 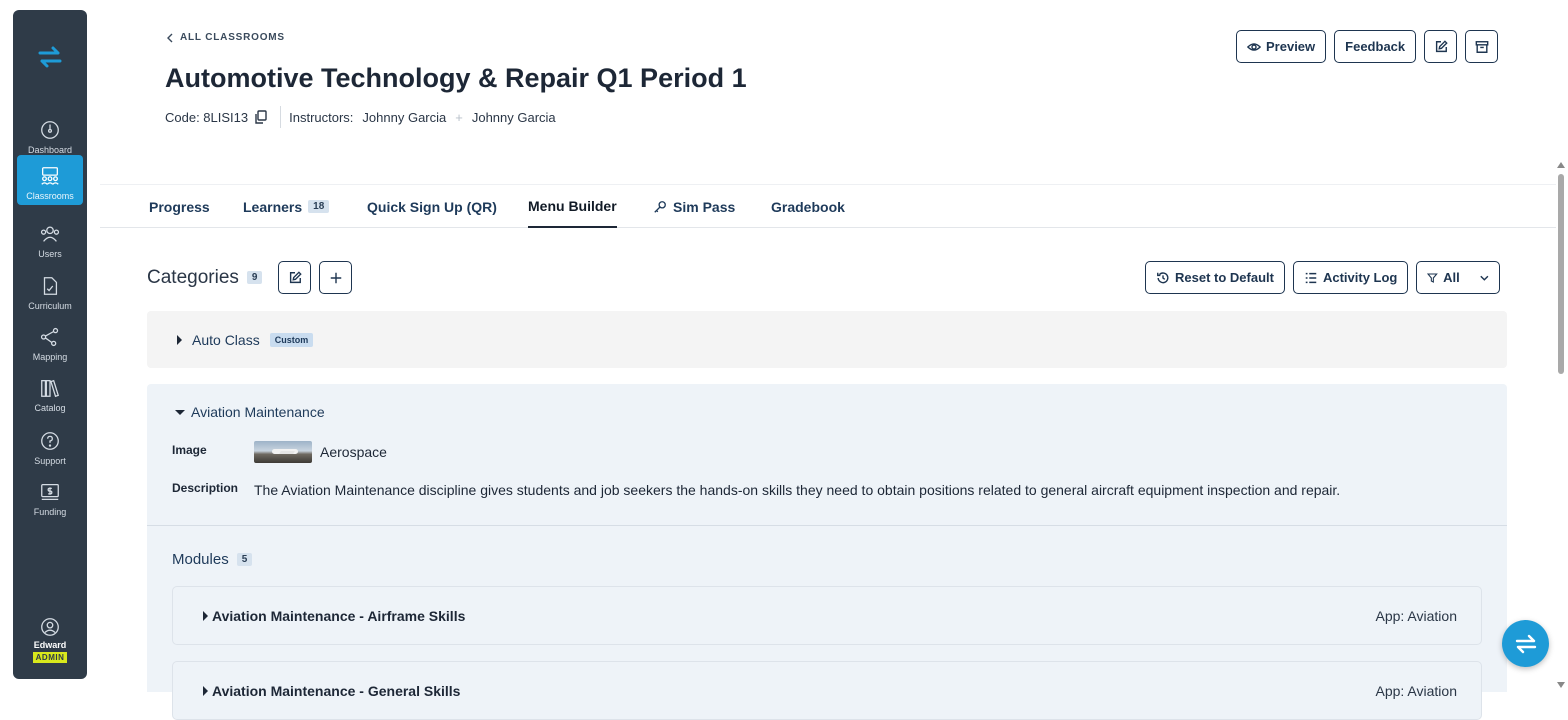 I want to click on chevron-down-icon, so click(x=1484, y=278).